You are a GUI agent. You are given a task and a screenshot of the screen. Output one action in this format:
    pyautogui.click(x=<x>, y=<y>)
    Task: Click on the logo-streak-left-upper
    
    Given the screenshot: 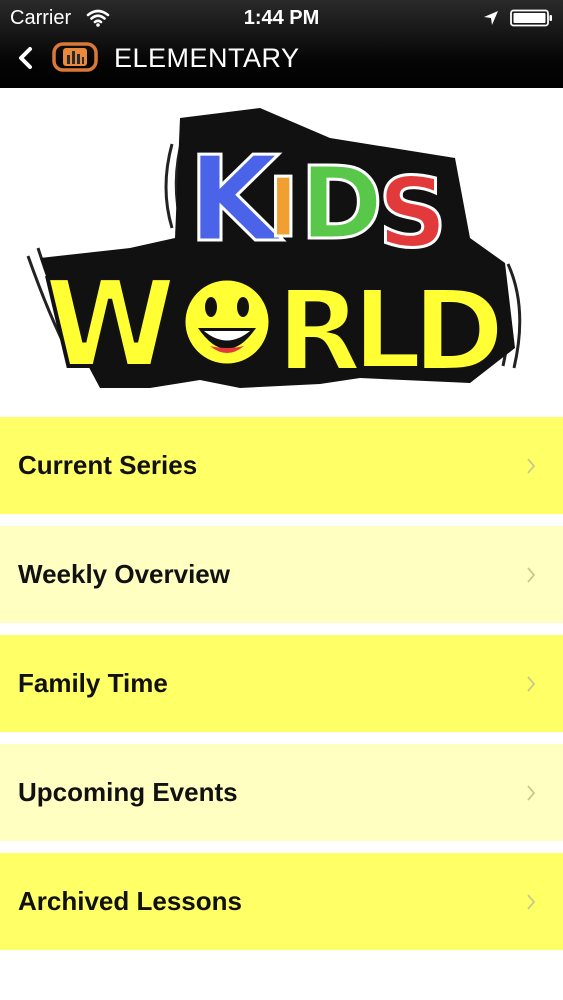 What is the action you would take?
    pyautogui.click(x=169, y=186)
    